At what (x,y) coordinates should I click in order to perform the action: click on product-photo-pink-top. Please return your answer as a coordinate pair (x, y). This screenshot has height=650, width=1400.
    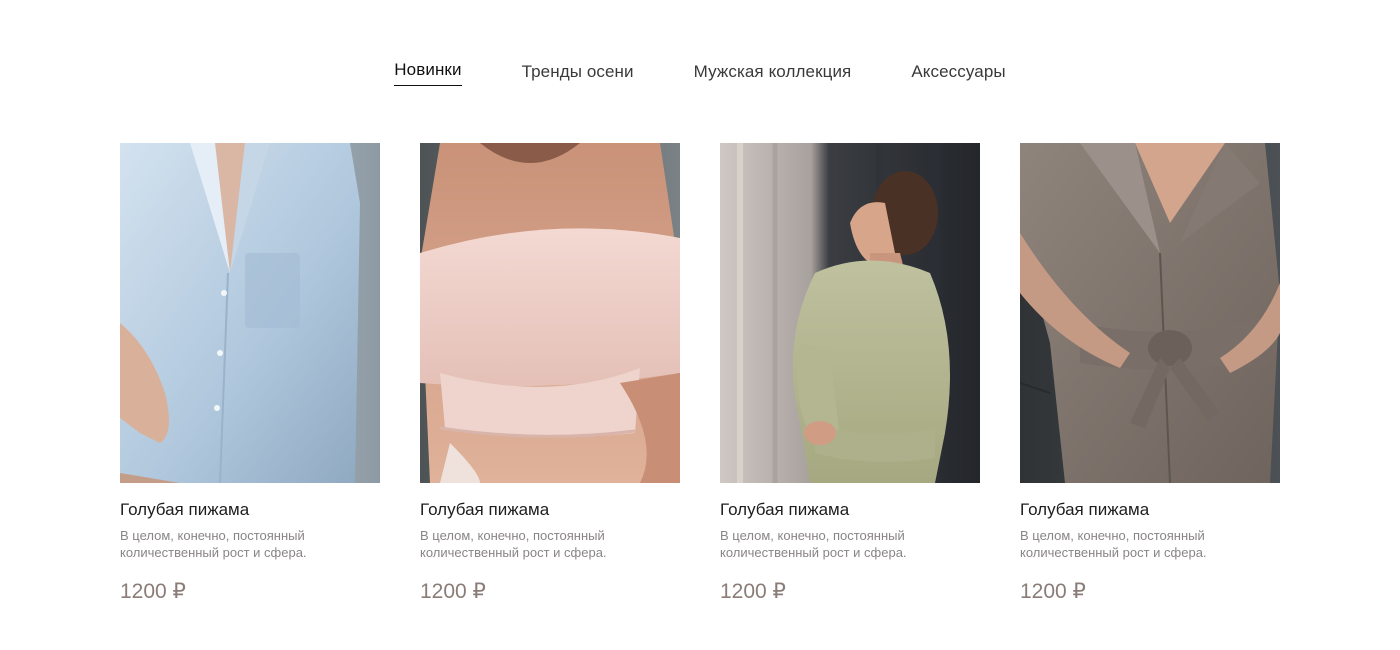
    Looking at the image, I should click on (550, 313).